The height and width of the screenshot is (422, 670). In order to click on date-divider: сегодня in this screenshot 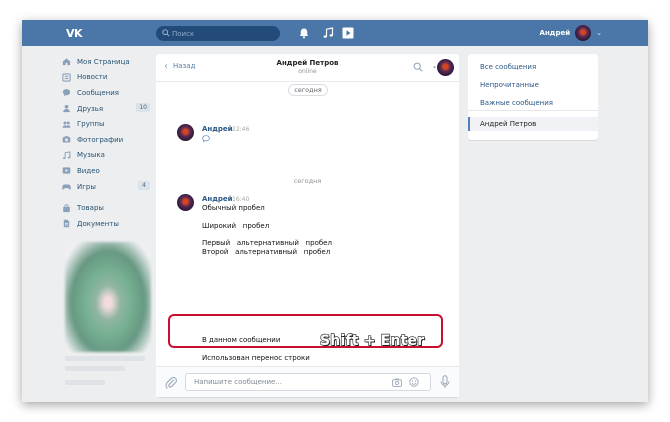, I will do `click(307, 181)`.